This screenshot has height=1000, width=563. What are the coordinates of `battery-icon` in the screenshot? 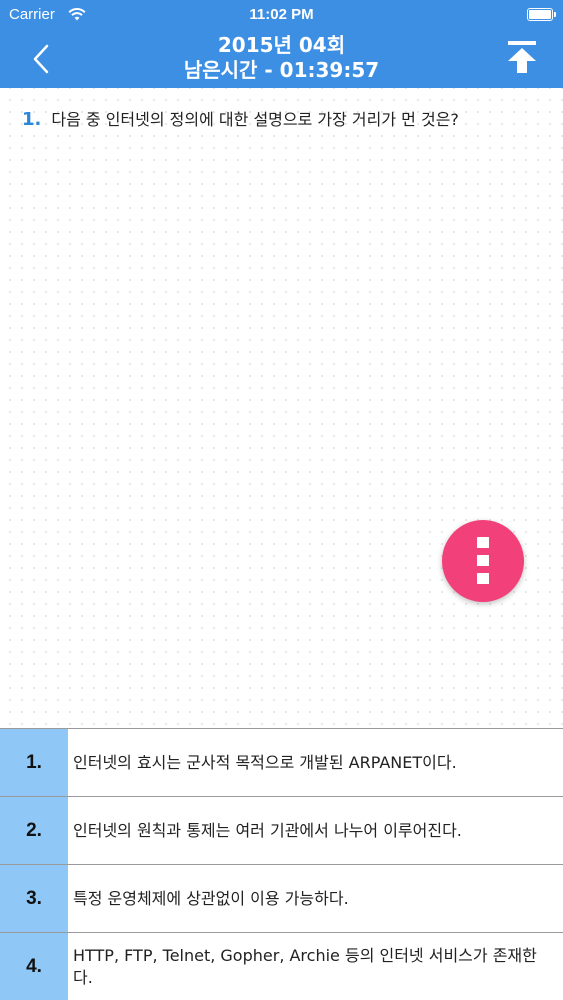 It's located at (541, 14).